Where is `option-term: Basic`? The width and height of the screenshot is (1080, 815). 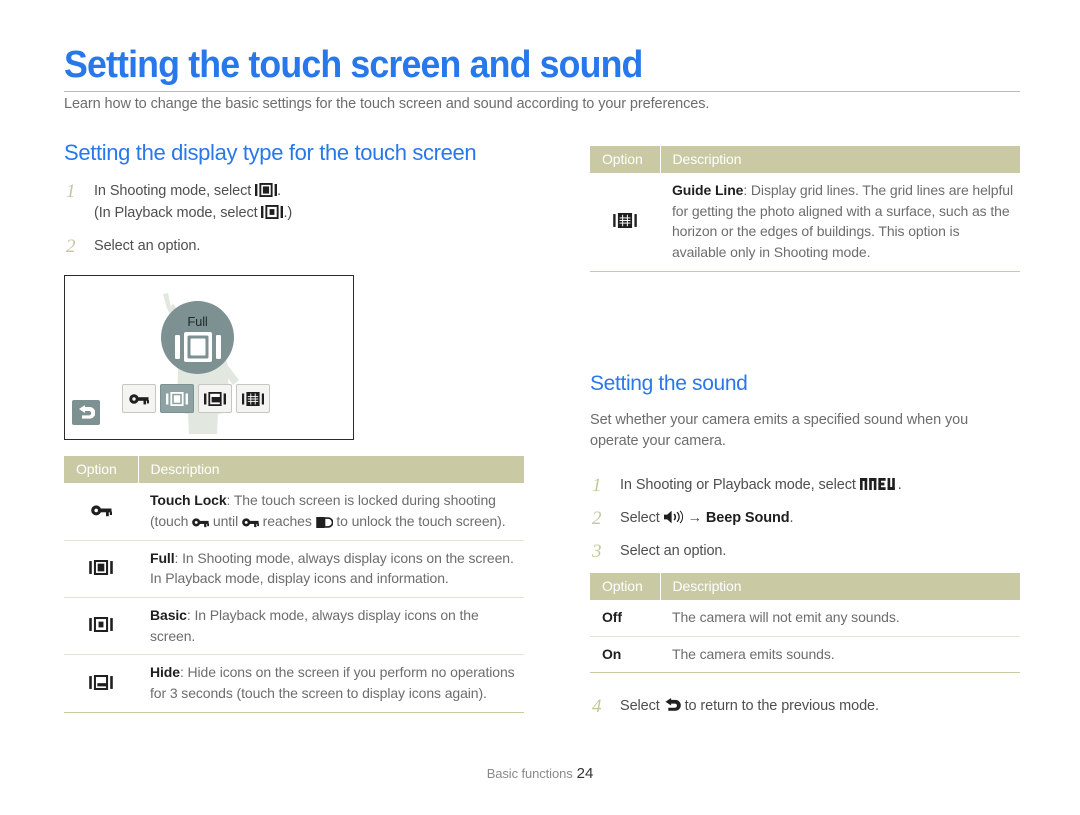 option-term: Basic is located at coordinates (168, 614).